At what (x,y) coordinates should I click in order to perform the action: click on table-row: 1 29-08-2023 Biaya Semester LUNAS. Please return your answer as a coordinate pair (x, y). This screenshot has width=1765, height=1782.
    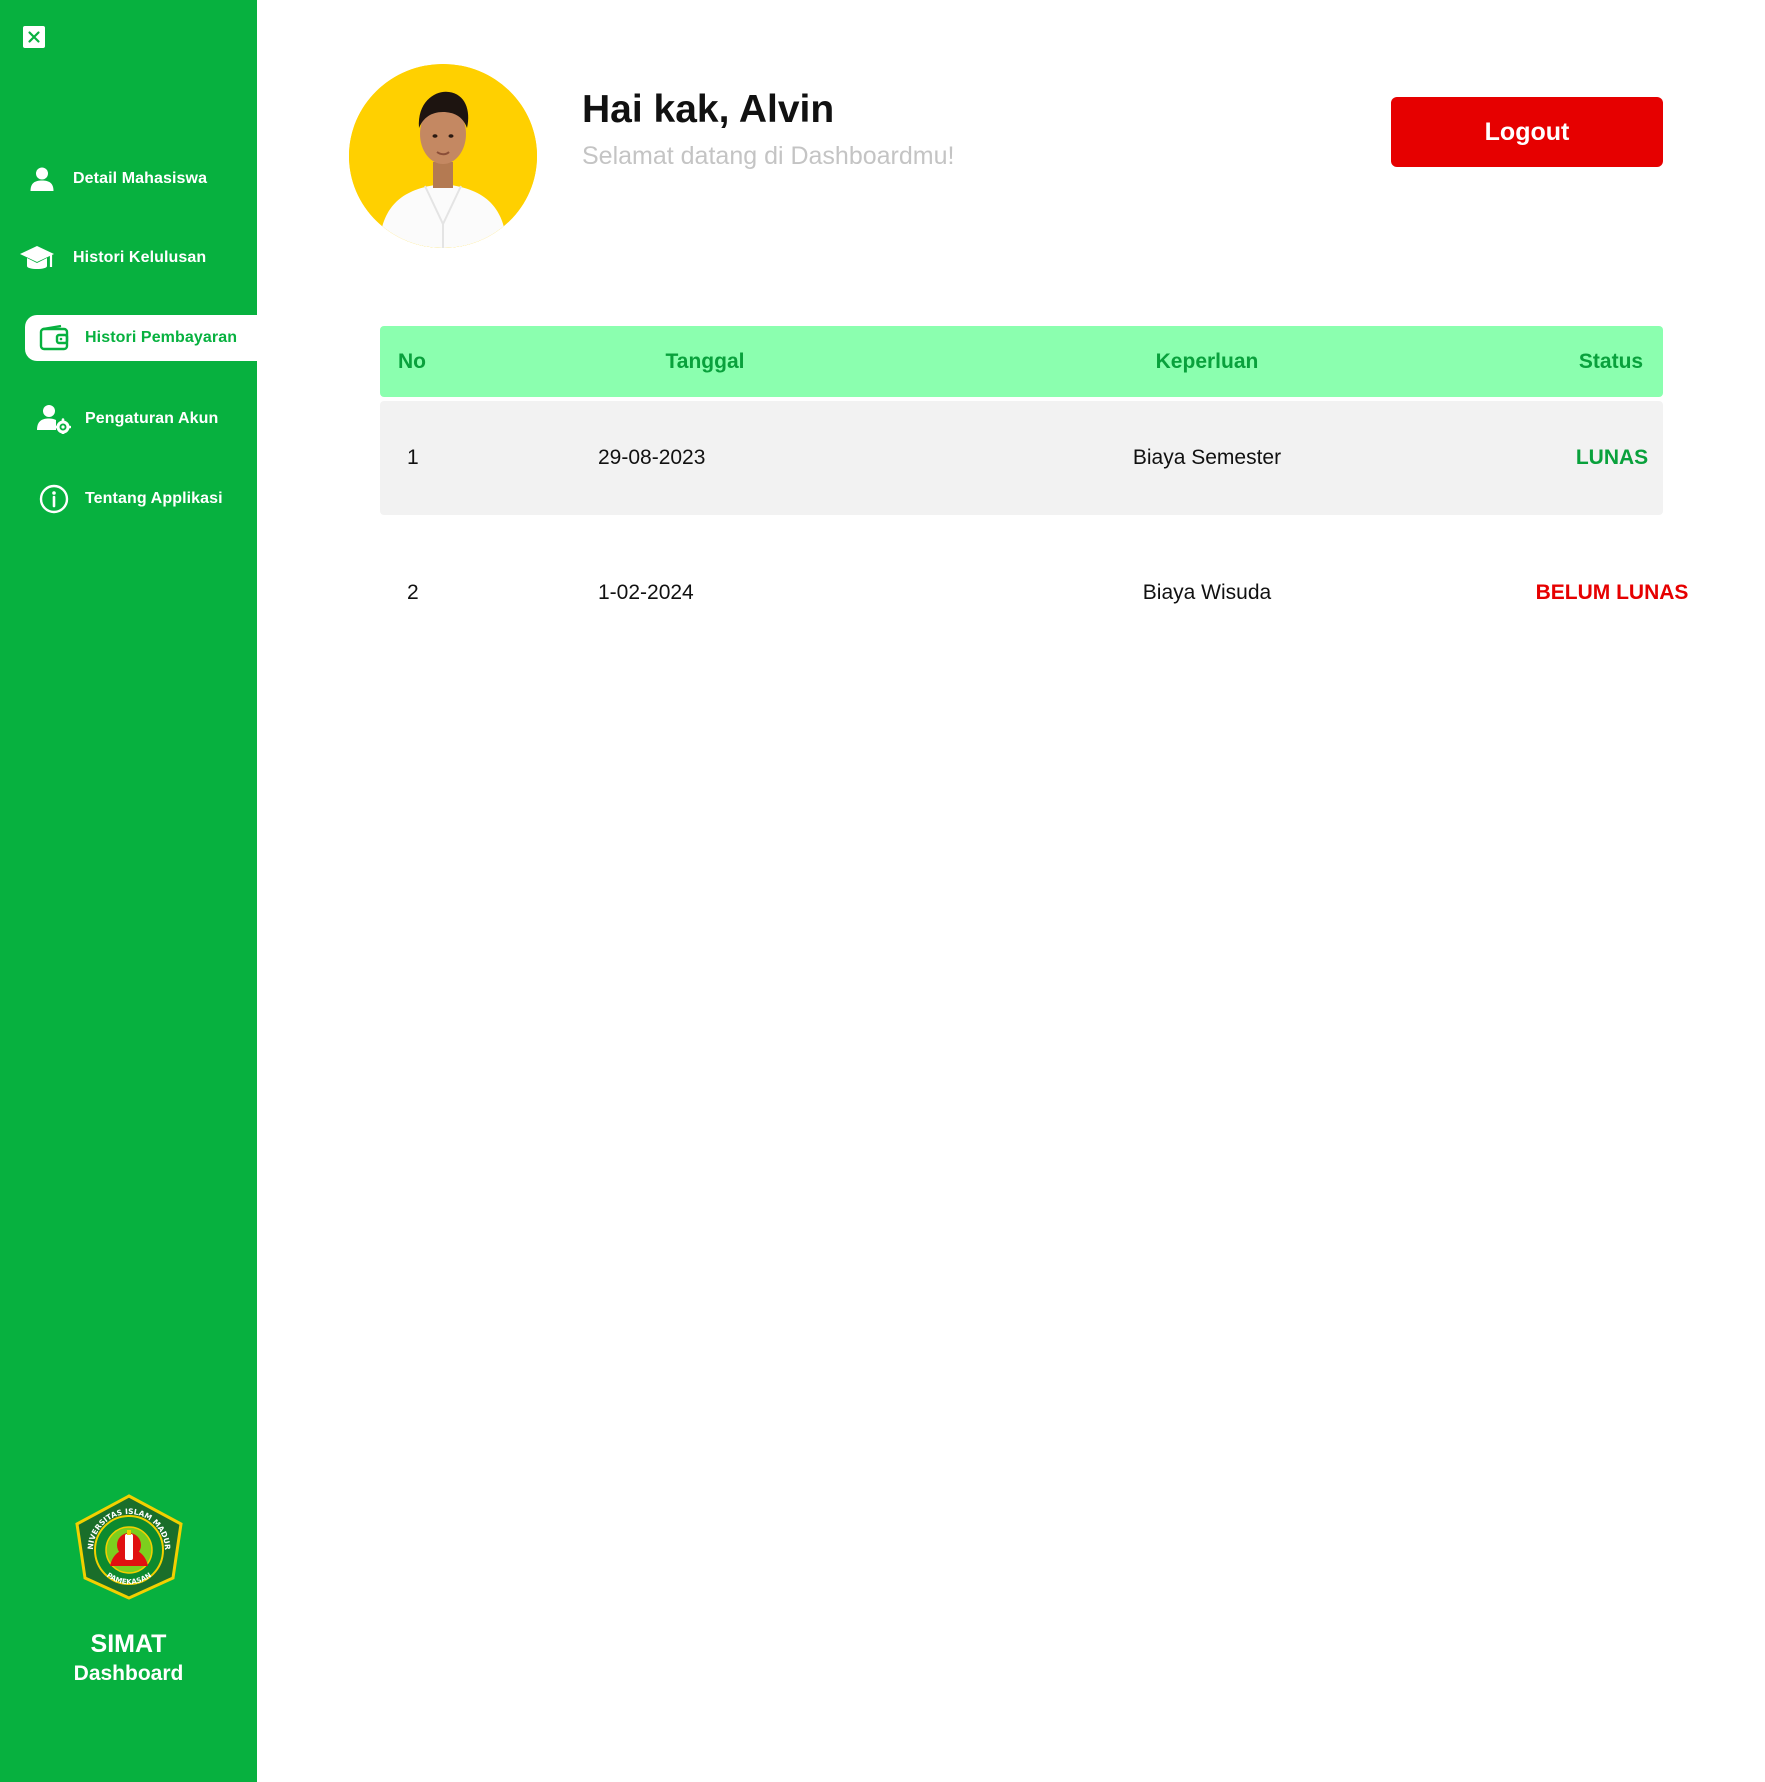
    Looking at the image, I should click on (1021, 458).